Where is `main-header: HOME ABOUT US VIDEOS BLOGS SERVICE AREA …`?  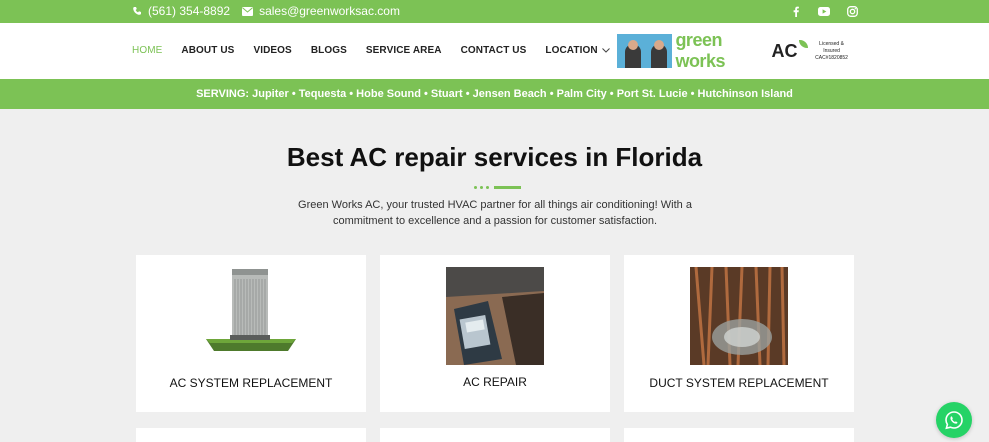 main-header: HOME ABOUT US VIDEOS BLOGS SERVICE AREA … is located at coordinates (494, 51).